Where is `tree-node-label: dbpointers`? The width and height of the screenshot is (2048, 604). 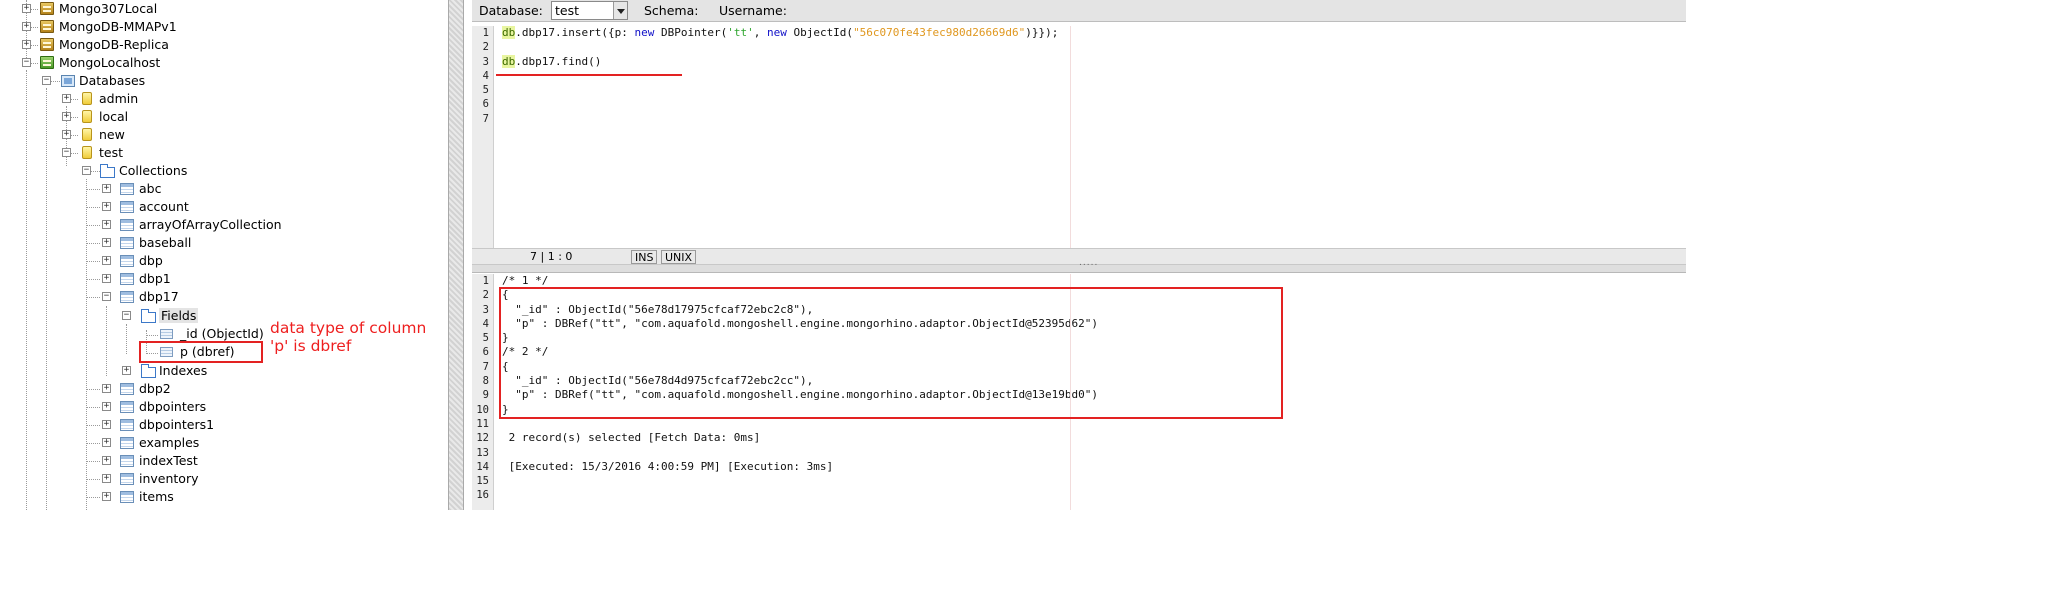 tree-node-label: dbpointers is located at coordinates (173, 406).